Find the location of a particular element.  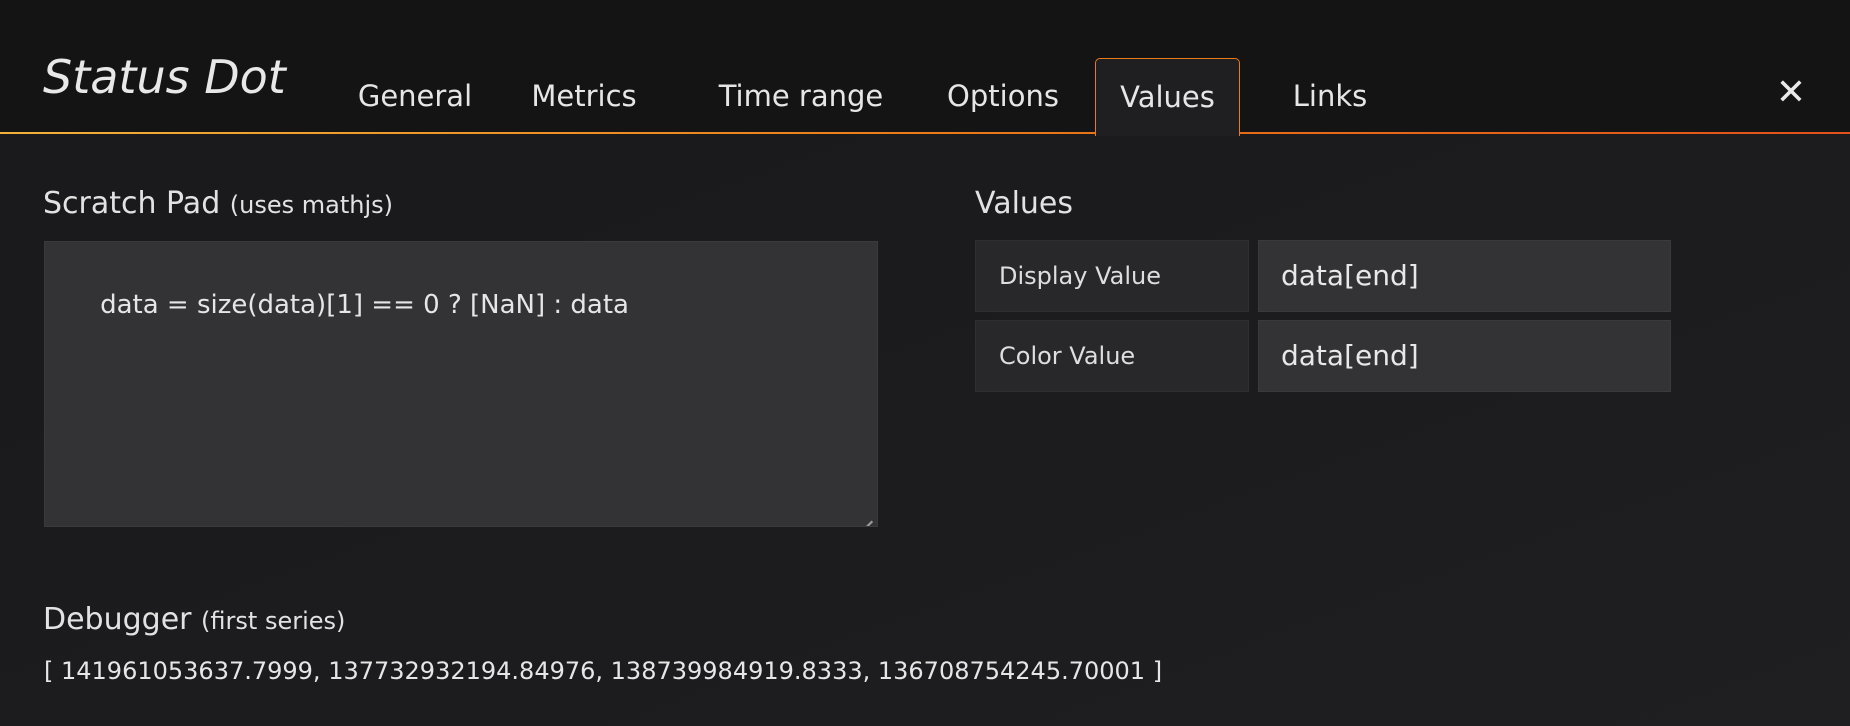

debugger-heading: Debugger (first series) is located at coordinates (194, 619).